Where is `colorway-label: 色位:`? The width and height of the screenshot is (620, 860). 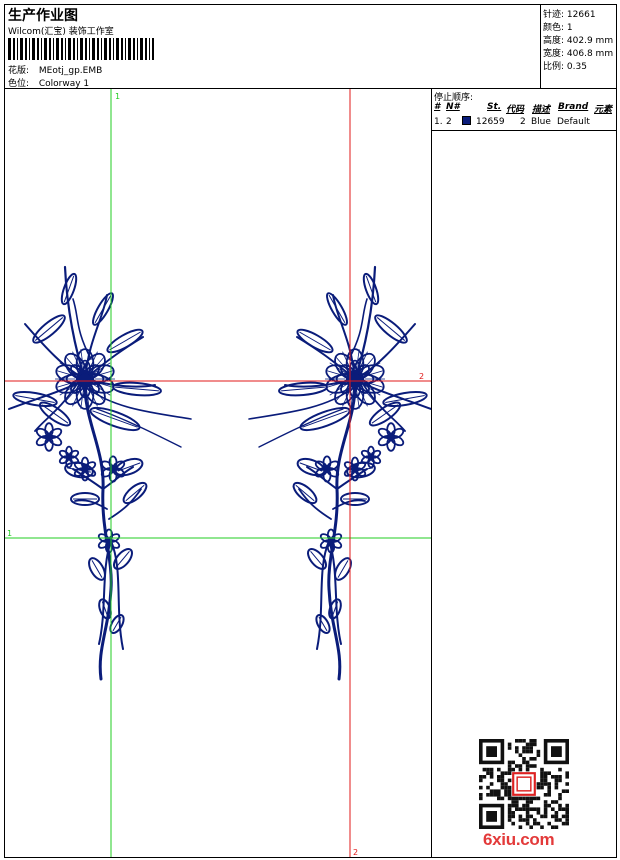 colorway-label: 色位: is located at coordinates (19, 84).